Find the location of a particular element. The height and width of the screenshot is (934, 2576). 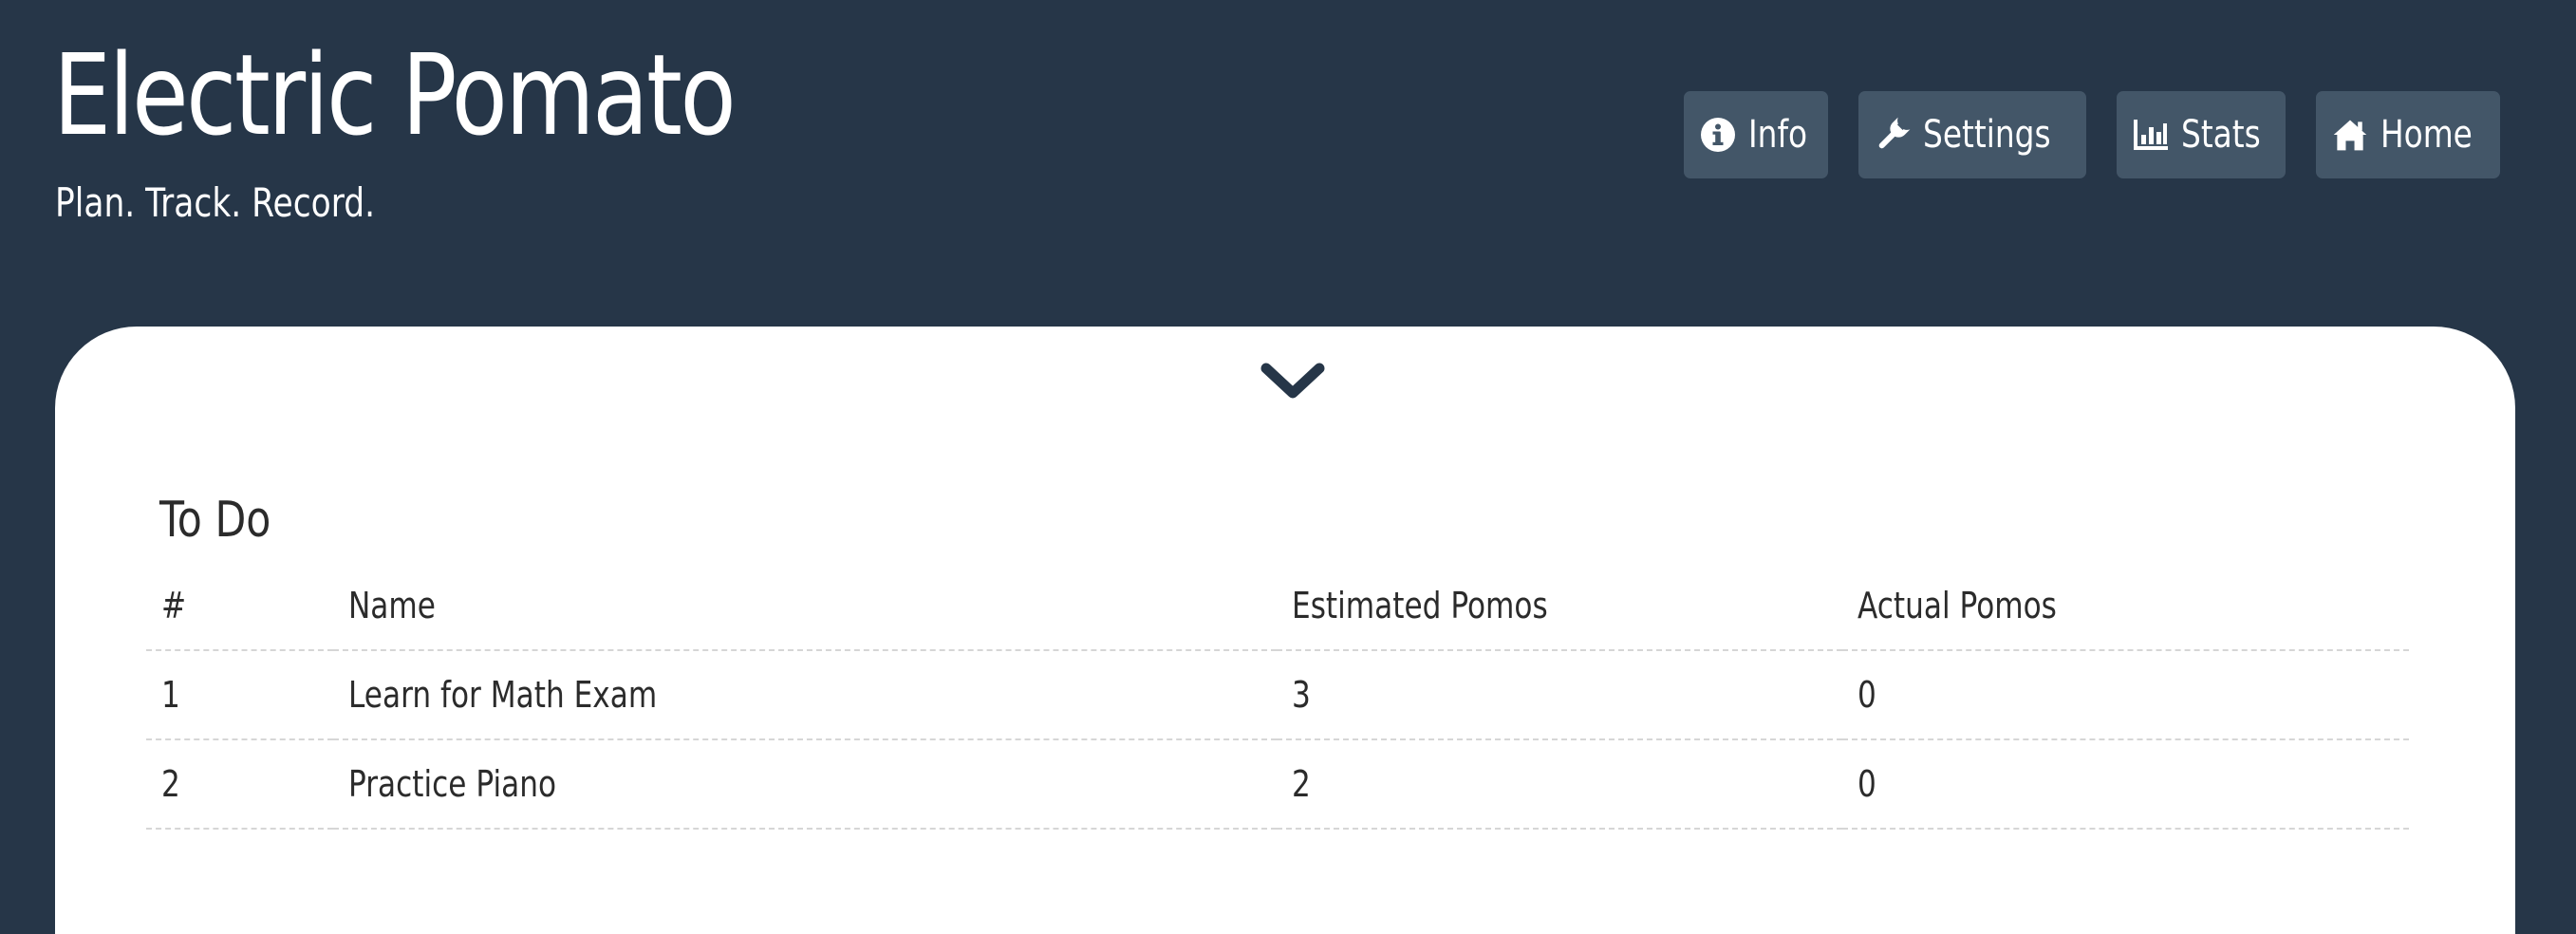

chevron-down-icon is located at coordinates (1293, 381).